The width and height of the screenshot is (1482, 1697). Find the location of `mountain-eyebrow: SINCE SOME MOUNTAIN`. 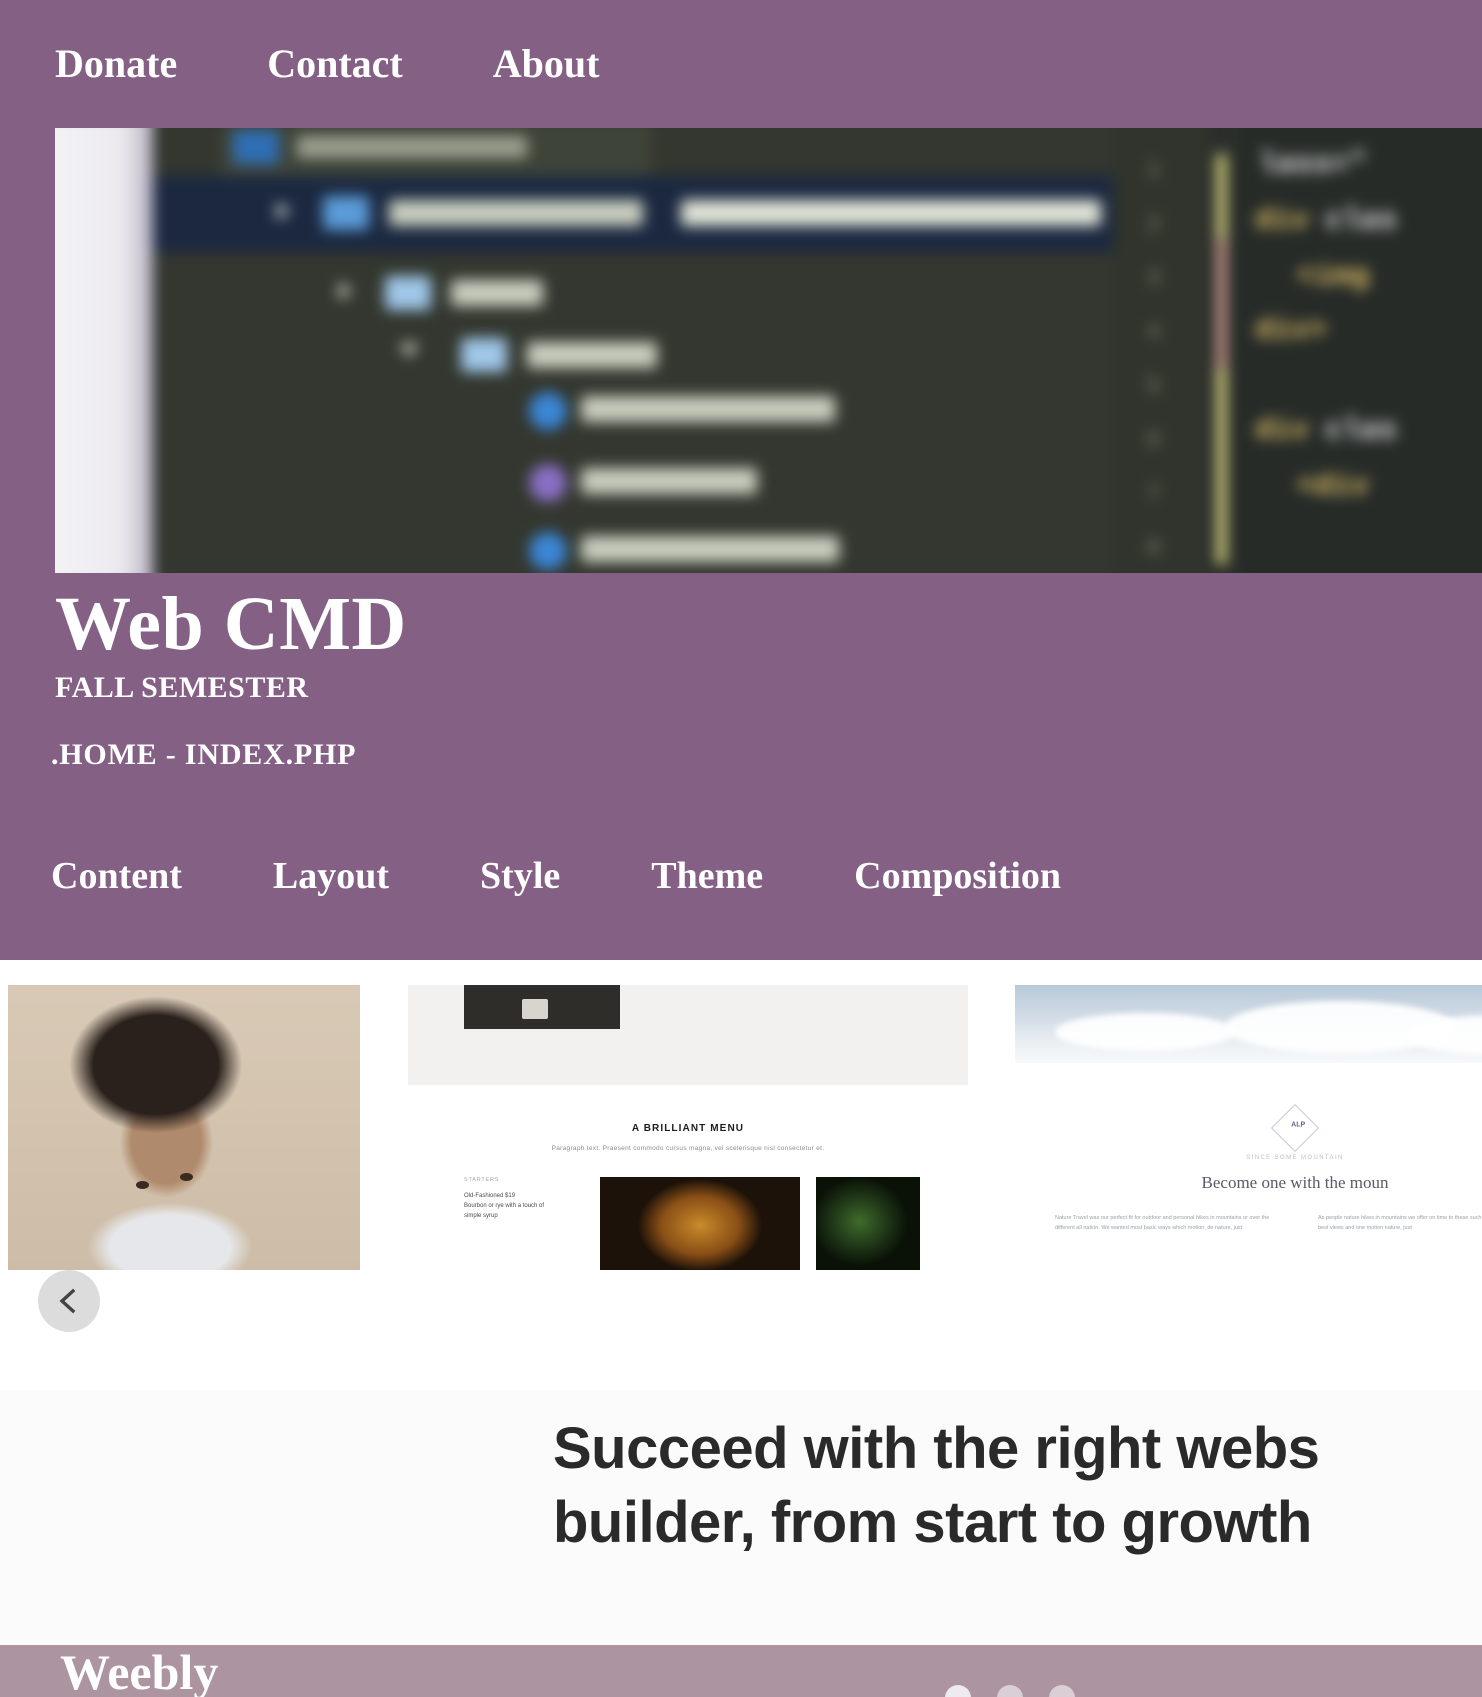

mountain-eyebrow: SINCE SOME MOUNTAIN is located at coordinates (1295, 1158).